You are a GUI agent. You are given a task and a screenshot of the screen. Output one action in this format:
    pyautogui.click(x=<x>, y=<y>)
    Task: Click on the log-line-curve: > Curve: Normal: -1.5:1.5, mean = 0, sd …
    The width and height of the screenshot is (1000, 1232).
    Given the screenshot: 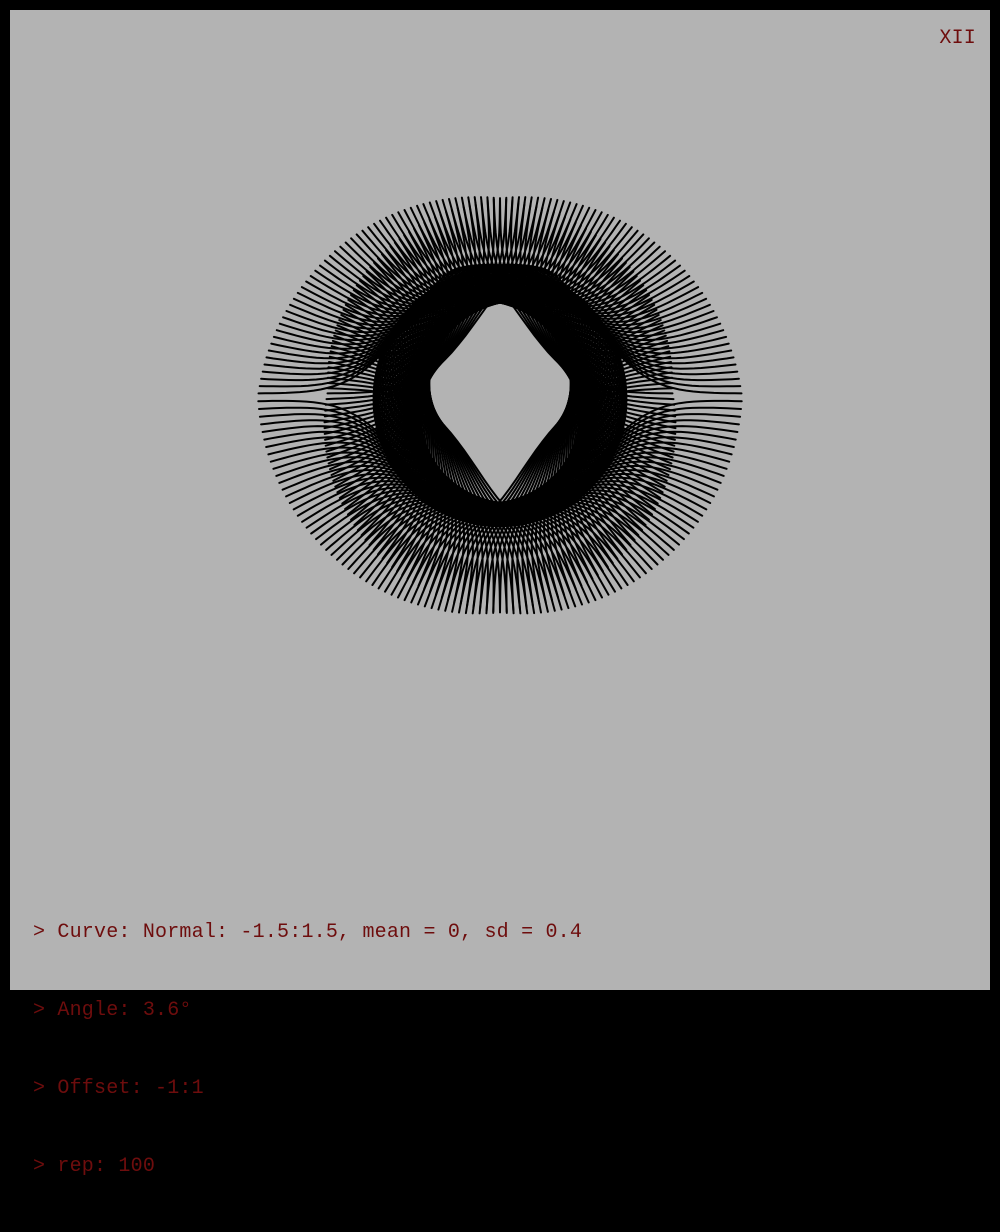 What is the action you would take?
    pyautogui.click(x=308, y=932)
    